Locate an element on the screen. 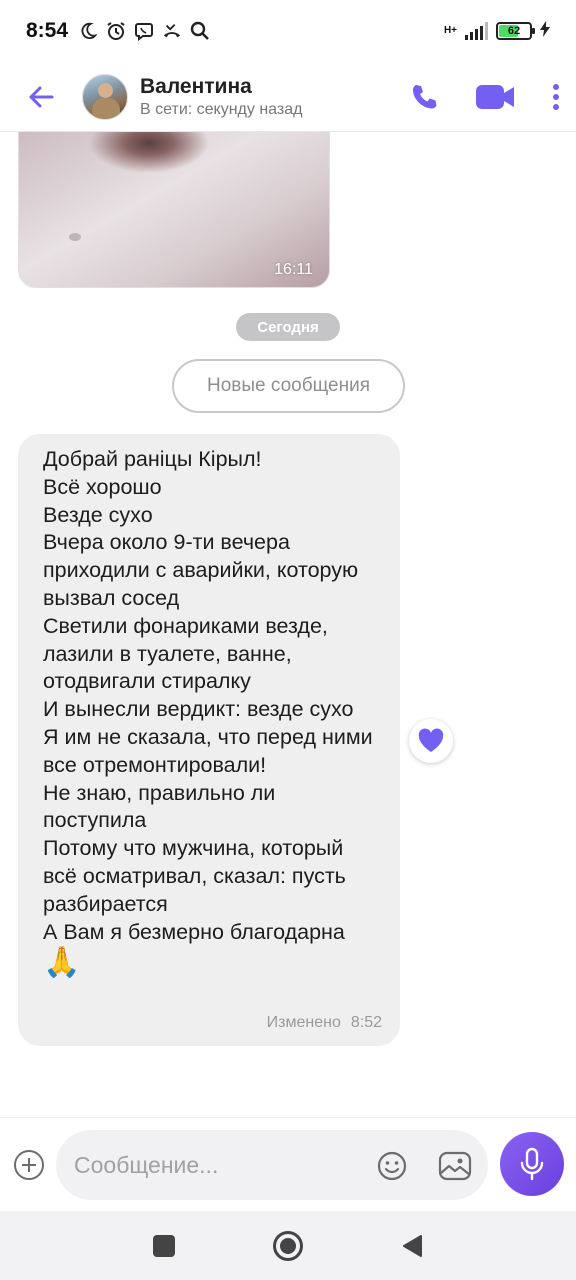 The height and width of the screenshot is (1280, 576). charging-icon is located at coordinates (545, 31).